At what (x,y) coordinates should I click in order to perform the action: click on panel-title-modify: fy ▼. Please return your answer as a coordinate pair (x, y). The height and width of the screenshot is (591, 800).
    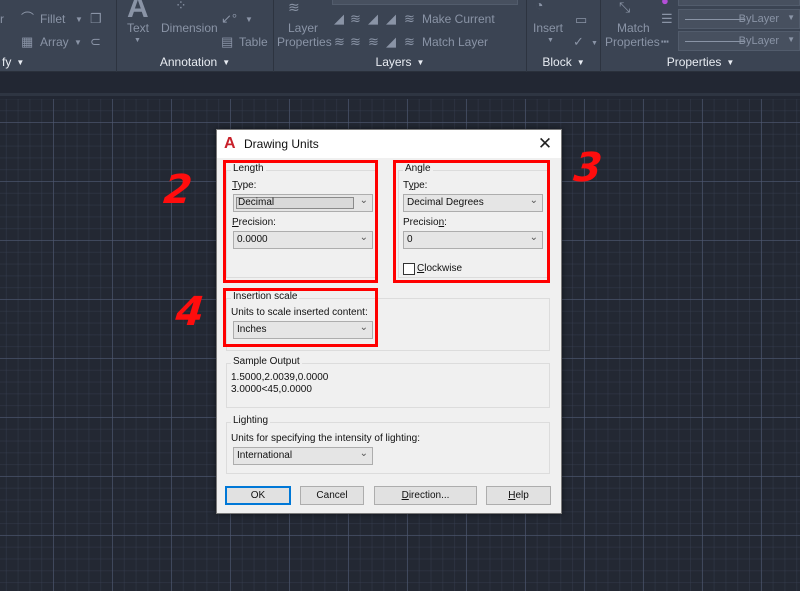
    Looking at the image, I should click on (58, 63).